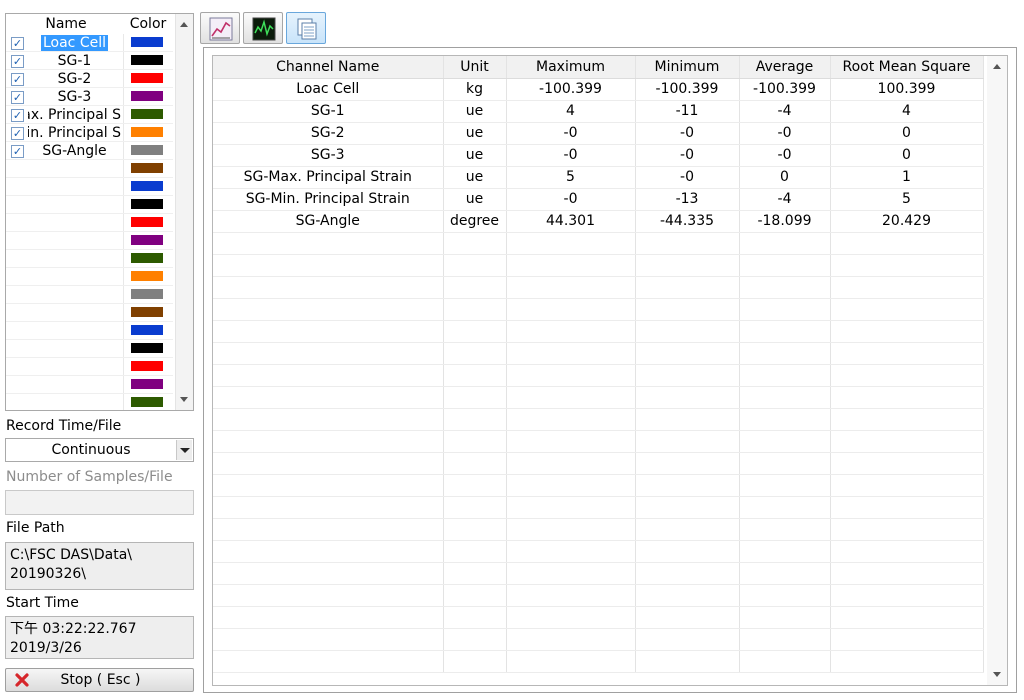 Image resolution: width=1024 pixels, height=700 pixels. Describe the element at coordinates (74, 133) in the screenshot. I see `channel-name: lin. Principal S` at that location.